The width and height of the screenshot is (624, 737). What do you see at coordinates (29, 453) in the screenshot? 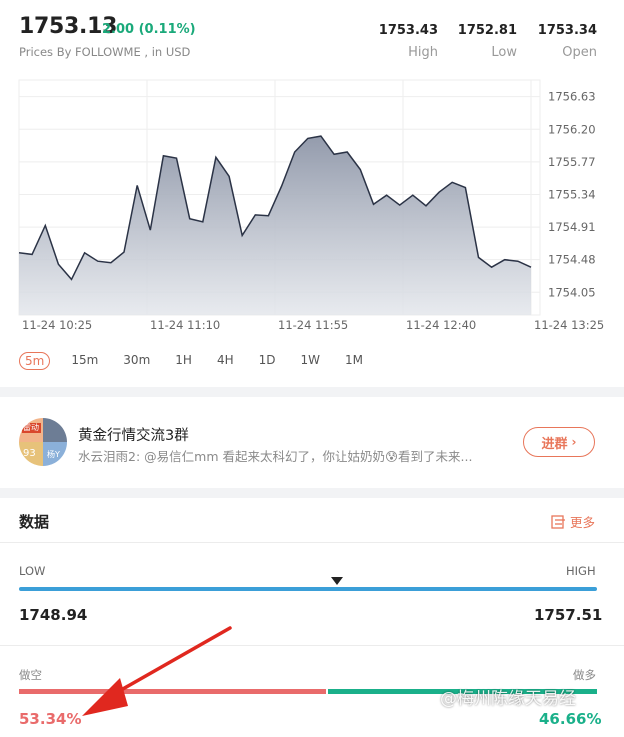
I see `avatar-text-bl: 93` at bounding box center [29, 453].